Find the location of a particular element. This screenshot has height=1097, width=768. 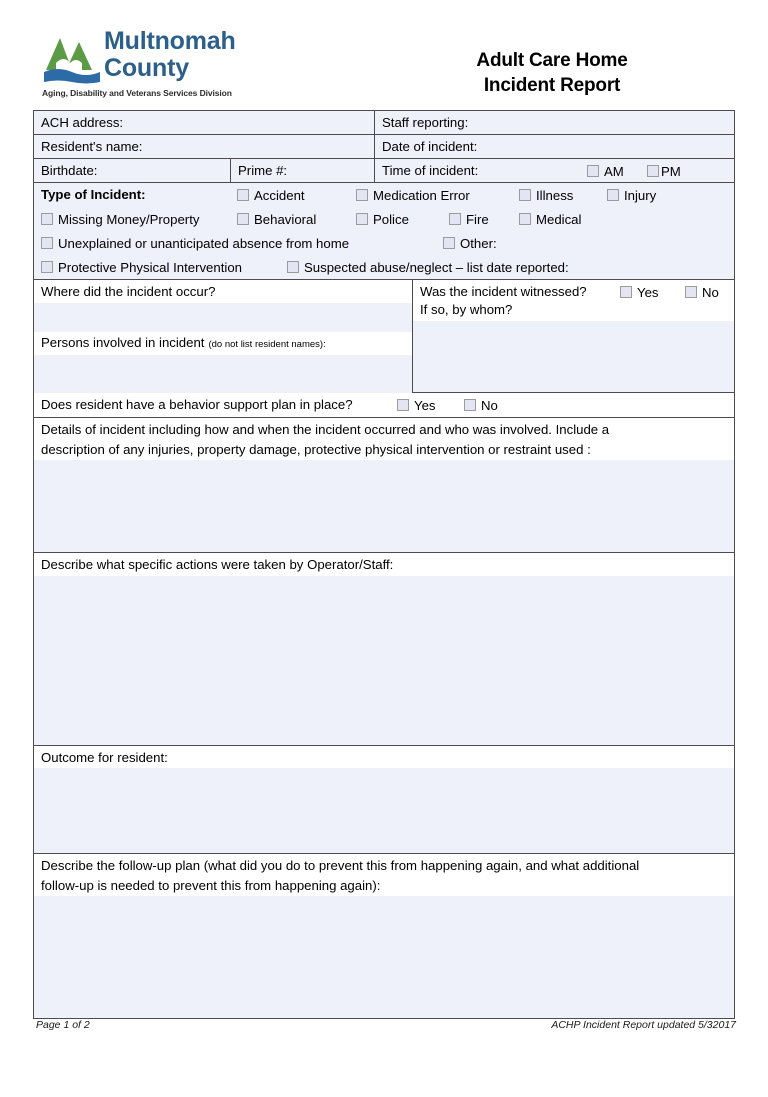

checkbox-witnessed-yes-group: Yes is located at coordinates (639, 293).